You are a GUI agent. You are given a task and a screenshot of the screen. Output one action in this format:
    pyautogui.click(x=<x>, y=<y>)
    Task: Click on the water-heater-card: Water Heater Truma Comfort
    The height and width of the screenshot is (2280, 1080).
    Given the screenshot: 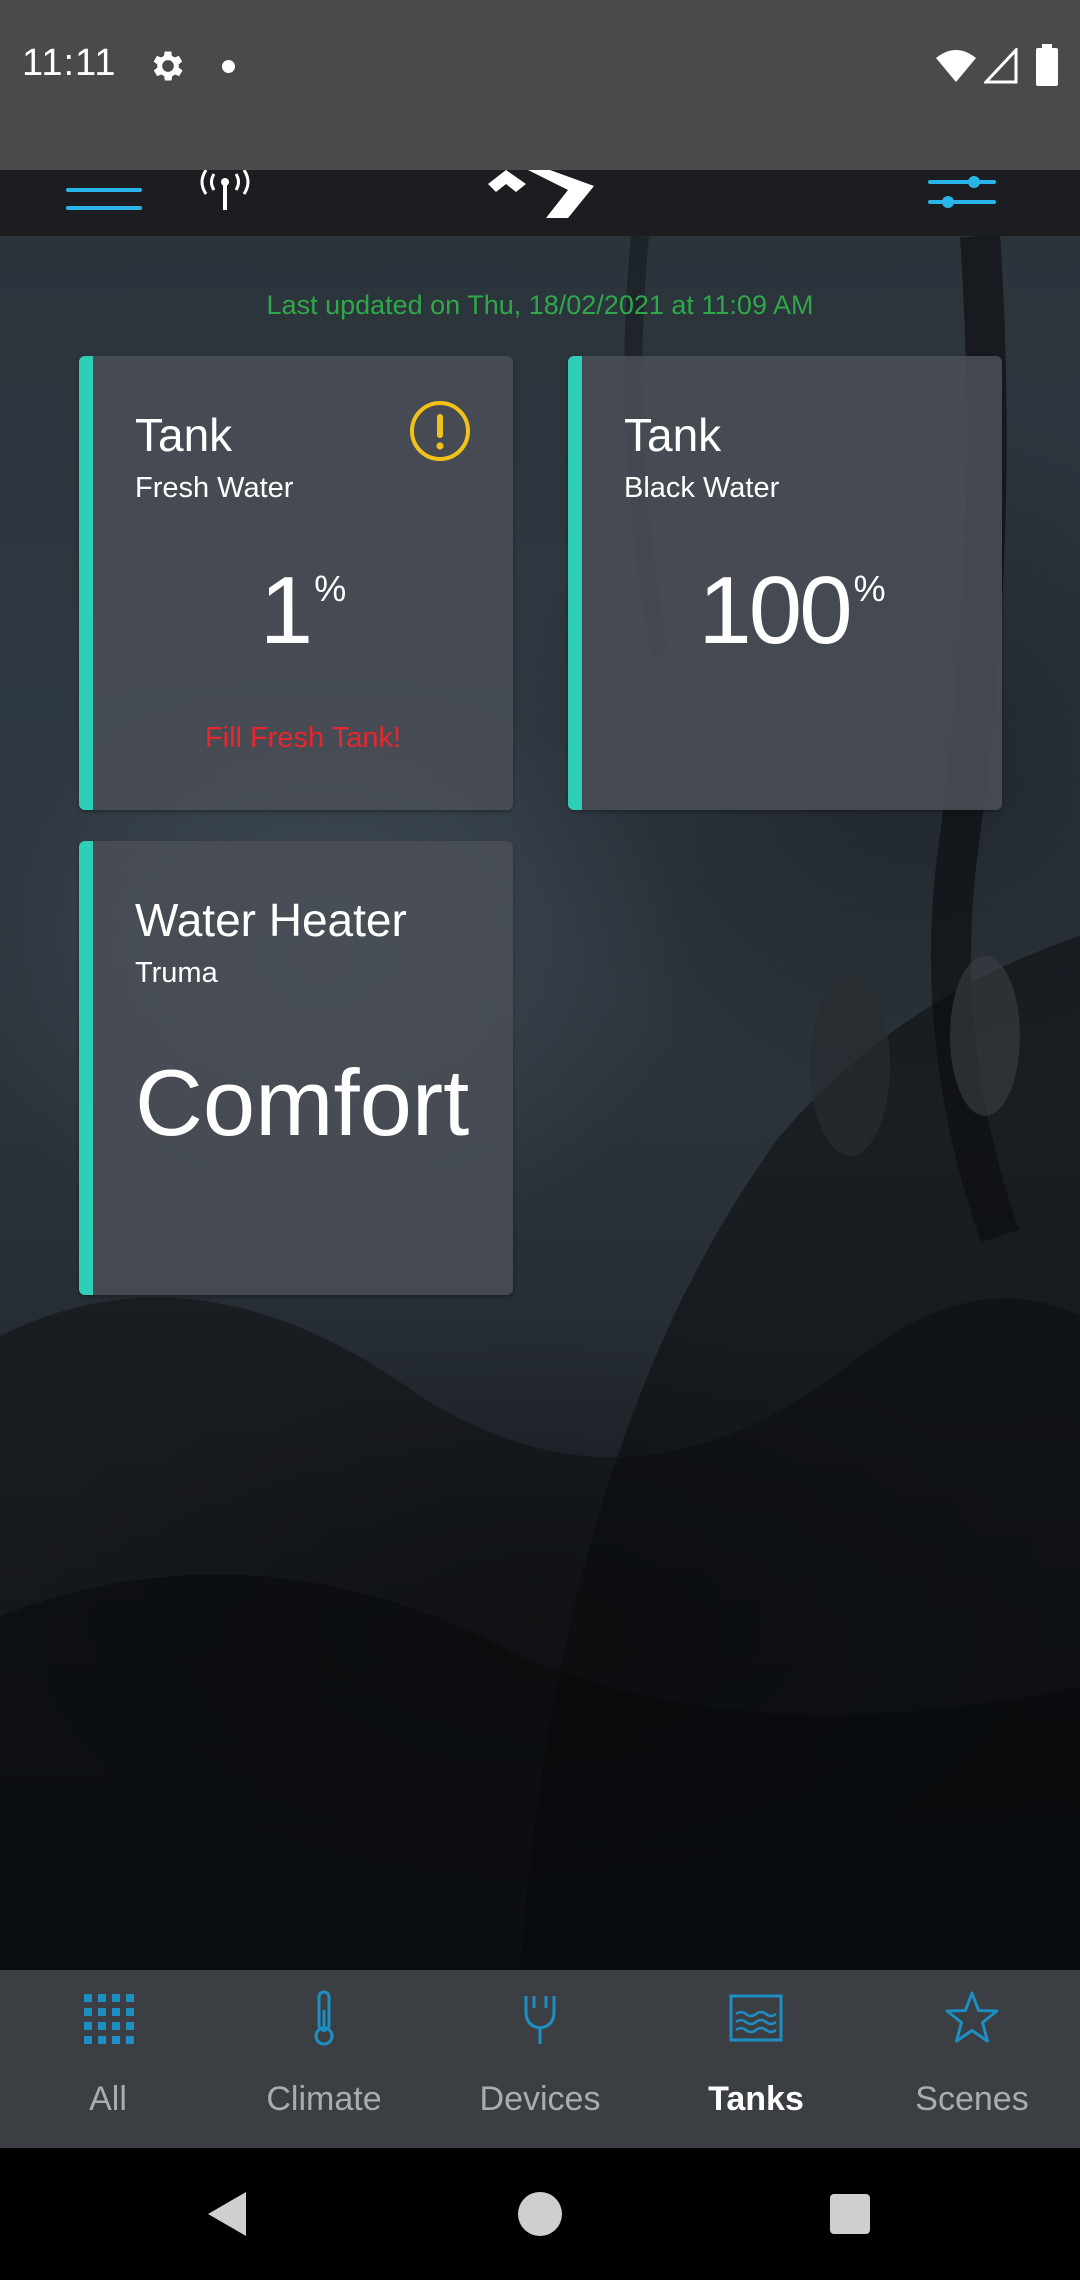 What is the action you would take?
    pyautogui.click(x=296, y=1068)
    